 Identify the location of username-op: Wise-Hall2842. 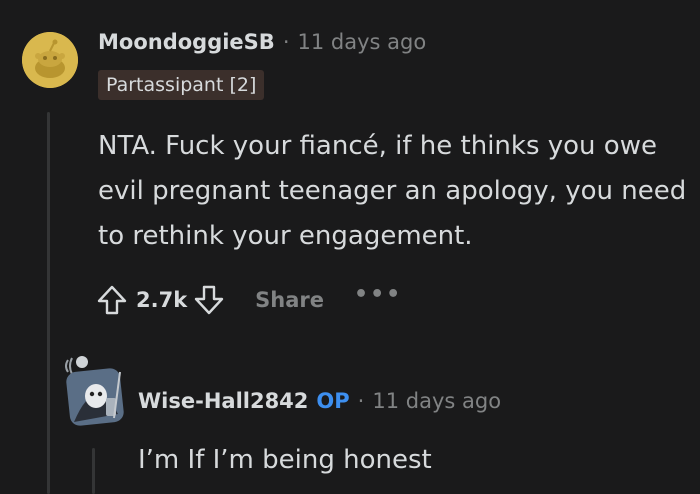
(223, 401).